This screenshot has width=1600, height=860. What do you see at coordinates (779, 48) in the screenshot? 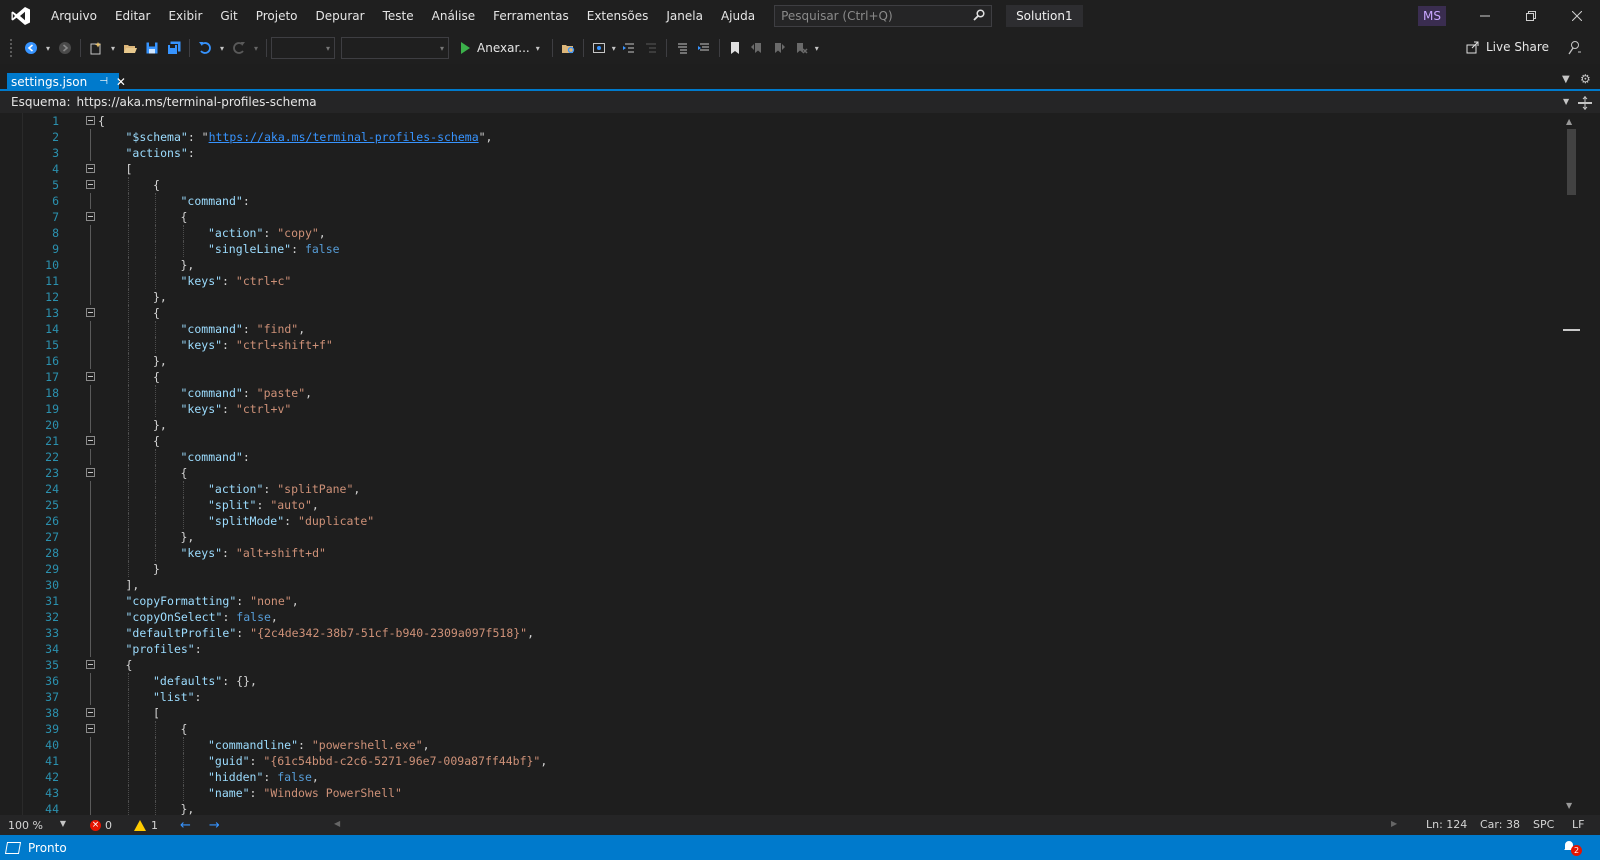
I see `next-bookmark-icon` at bounding box center [779, 48].